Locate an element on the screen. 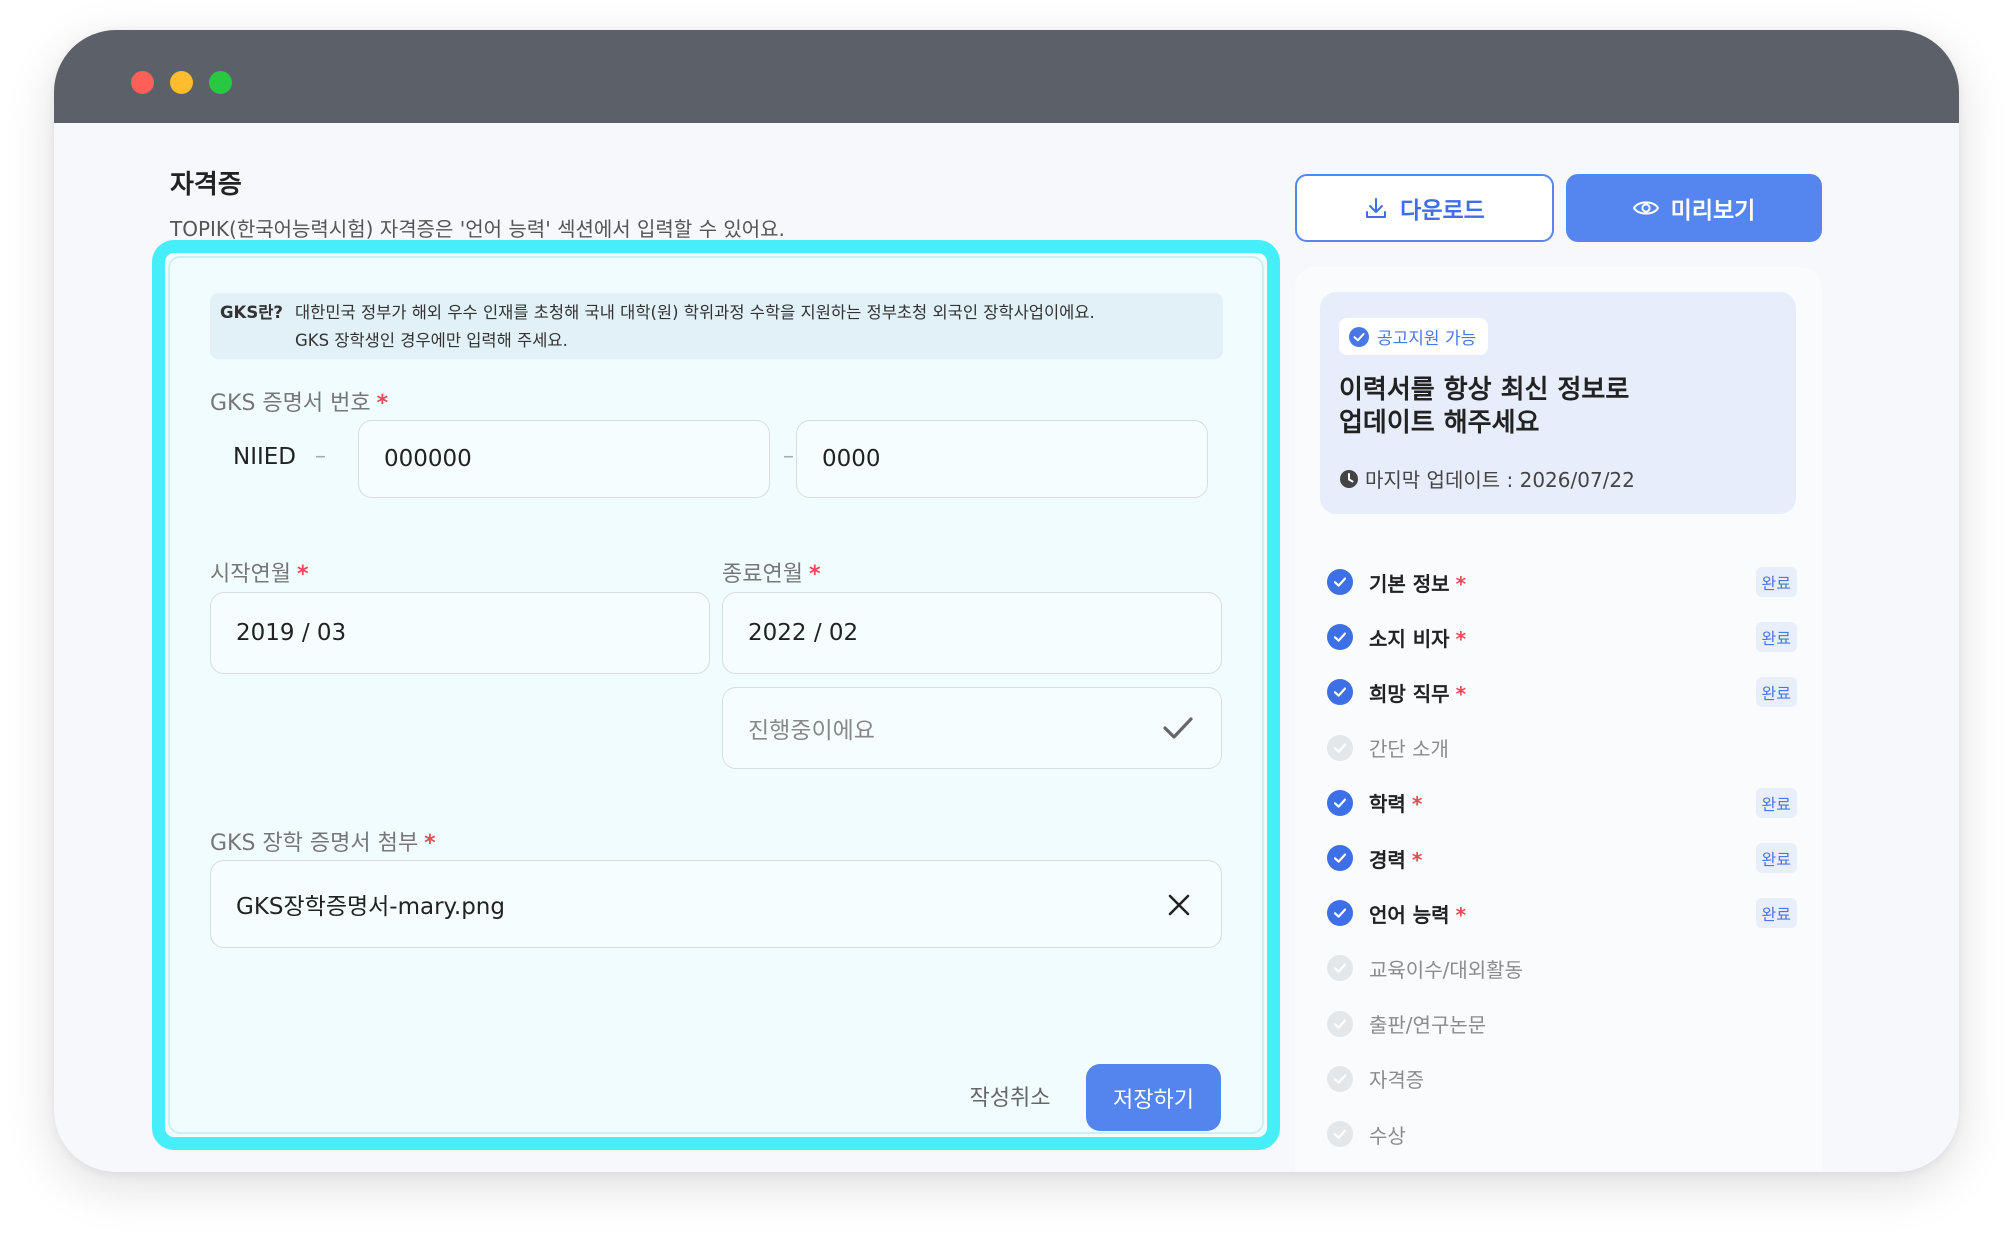 The image size is (2013, 1251). remove-file-icon is located at coordinates (1179, 905).